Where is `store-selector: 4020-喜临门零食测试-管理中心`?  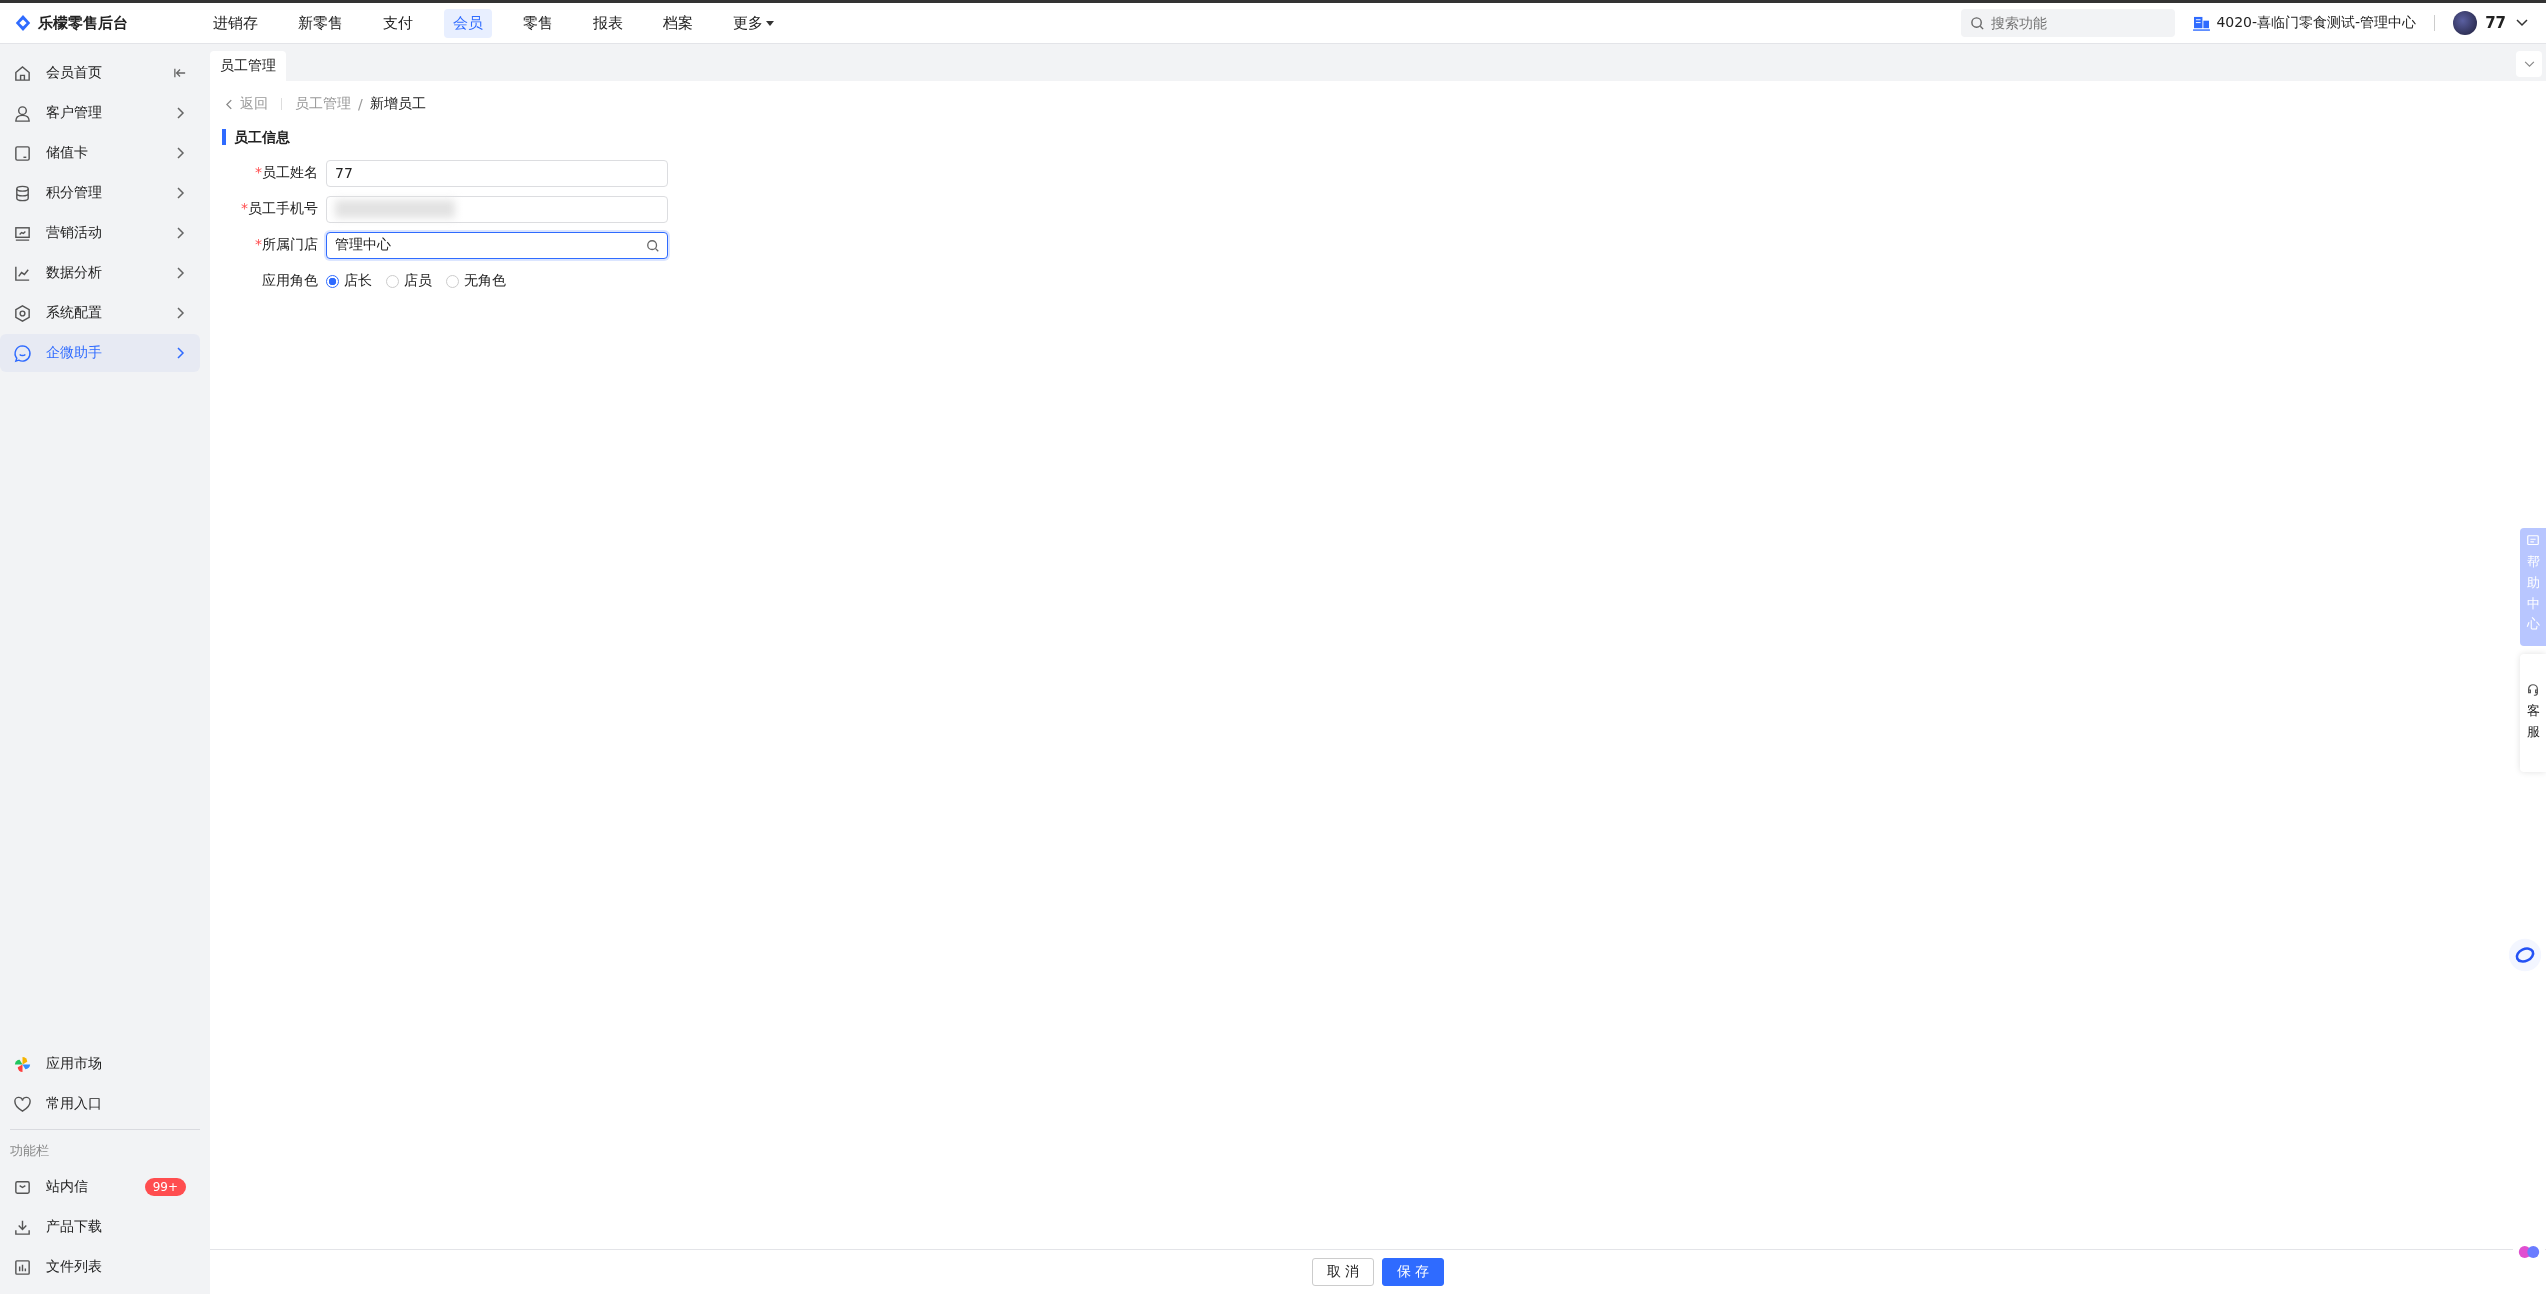 store-selector: 4020-喜临门零食测试-管理中心 is located at coordinates (2316, 23).